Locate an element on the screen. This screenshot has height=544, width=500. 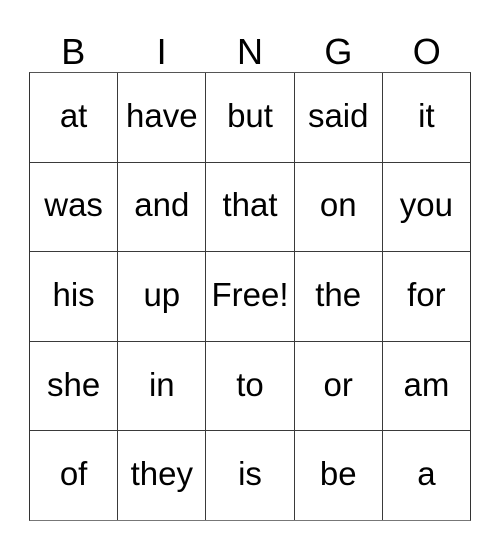
bingo-cell-o1: it is located at coordinates (425, 117).